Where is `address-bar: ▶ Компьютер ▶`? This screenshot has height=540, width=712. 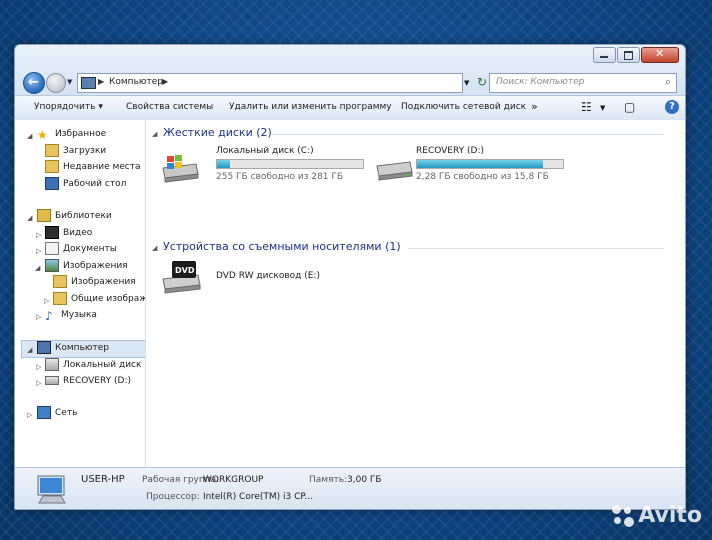 address-bar: ▶ Компьютер ▶ is located at coordinates (270, 83).